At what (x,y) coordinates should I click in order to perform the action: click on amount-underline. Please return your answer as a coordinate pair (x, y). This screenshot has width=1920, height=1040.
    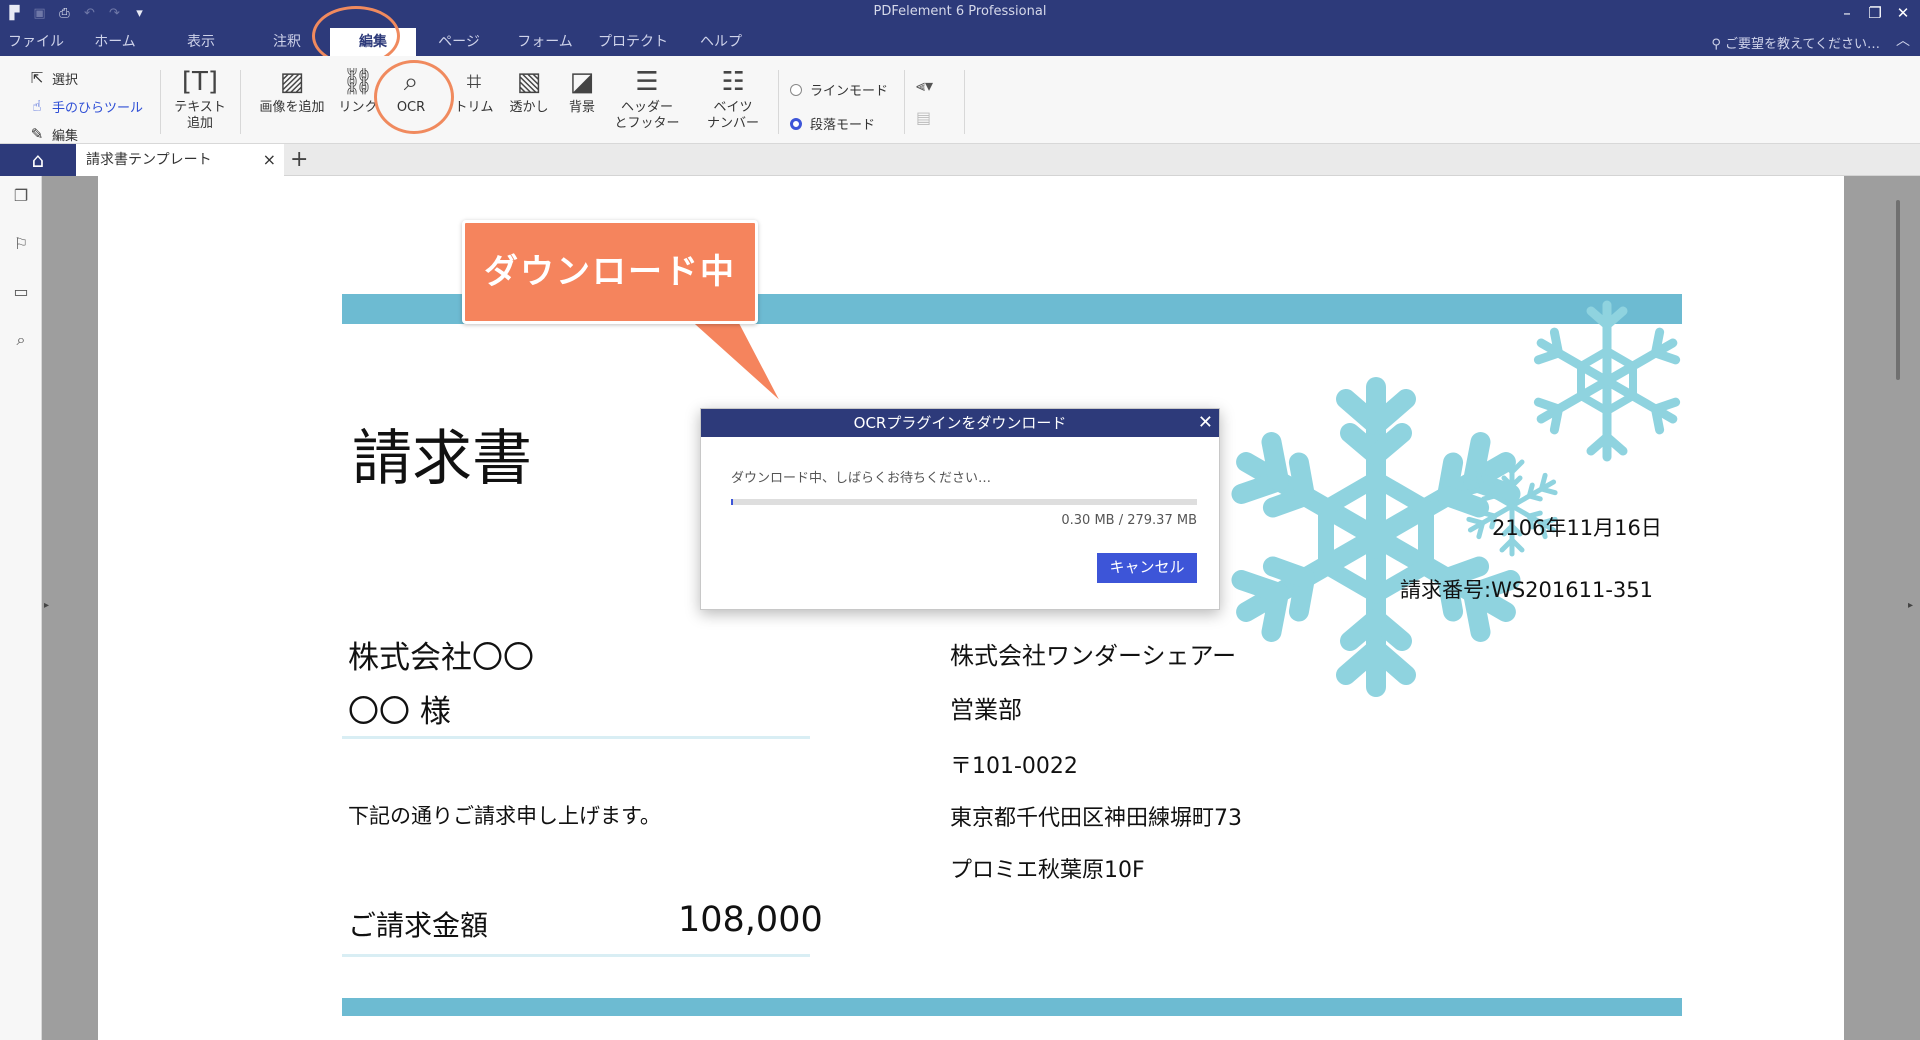
    Looking at the image, I should click on (576, 955).